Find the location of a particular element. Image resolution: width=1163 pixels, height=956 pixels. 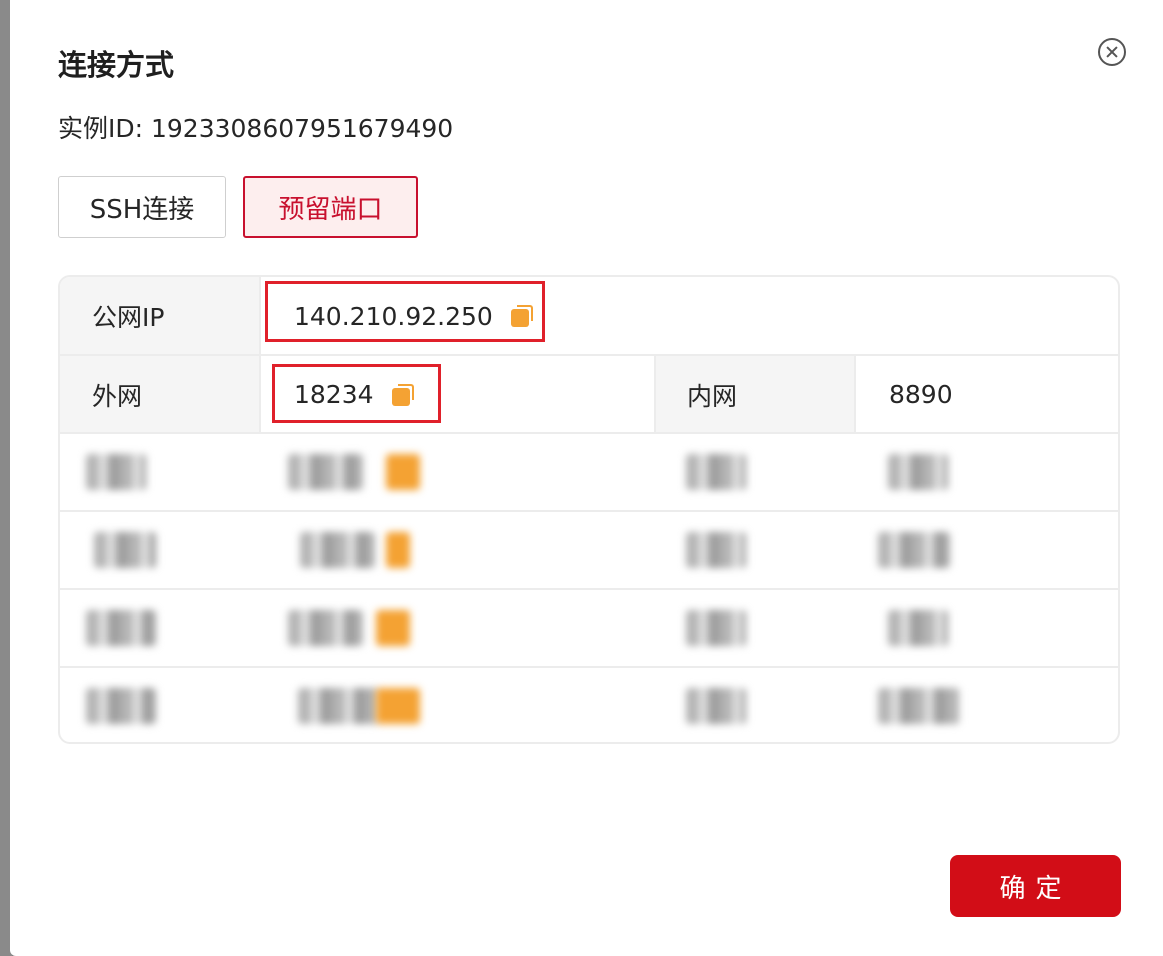

internal-port-value: 8890 is located at coordinates (921, 394).